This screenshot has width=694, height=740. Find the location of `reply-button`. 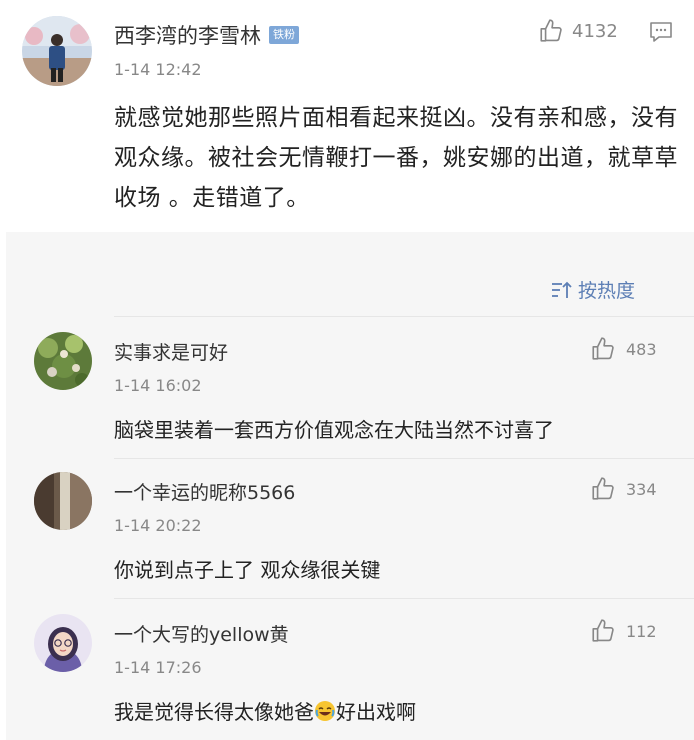

reply-button is located at coordinates (661, 34).